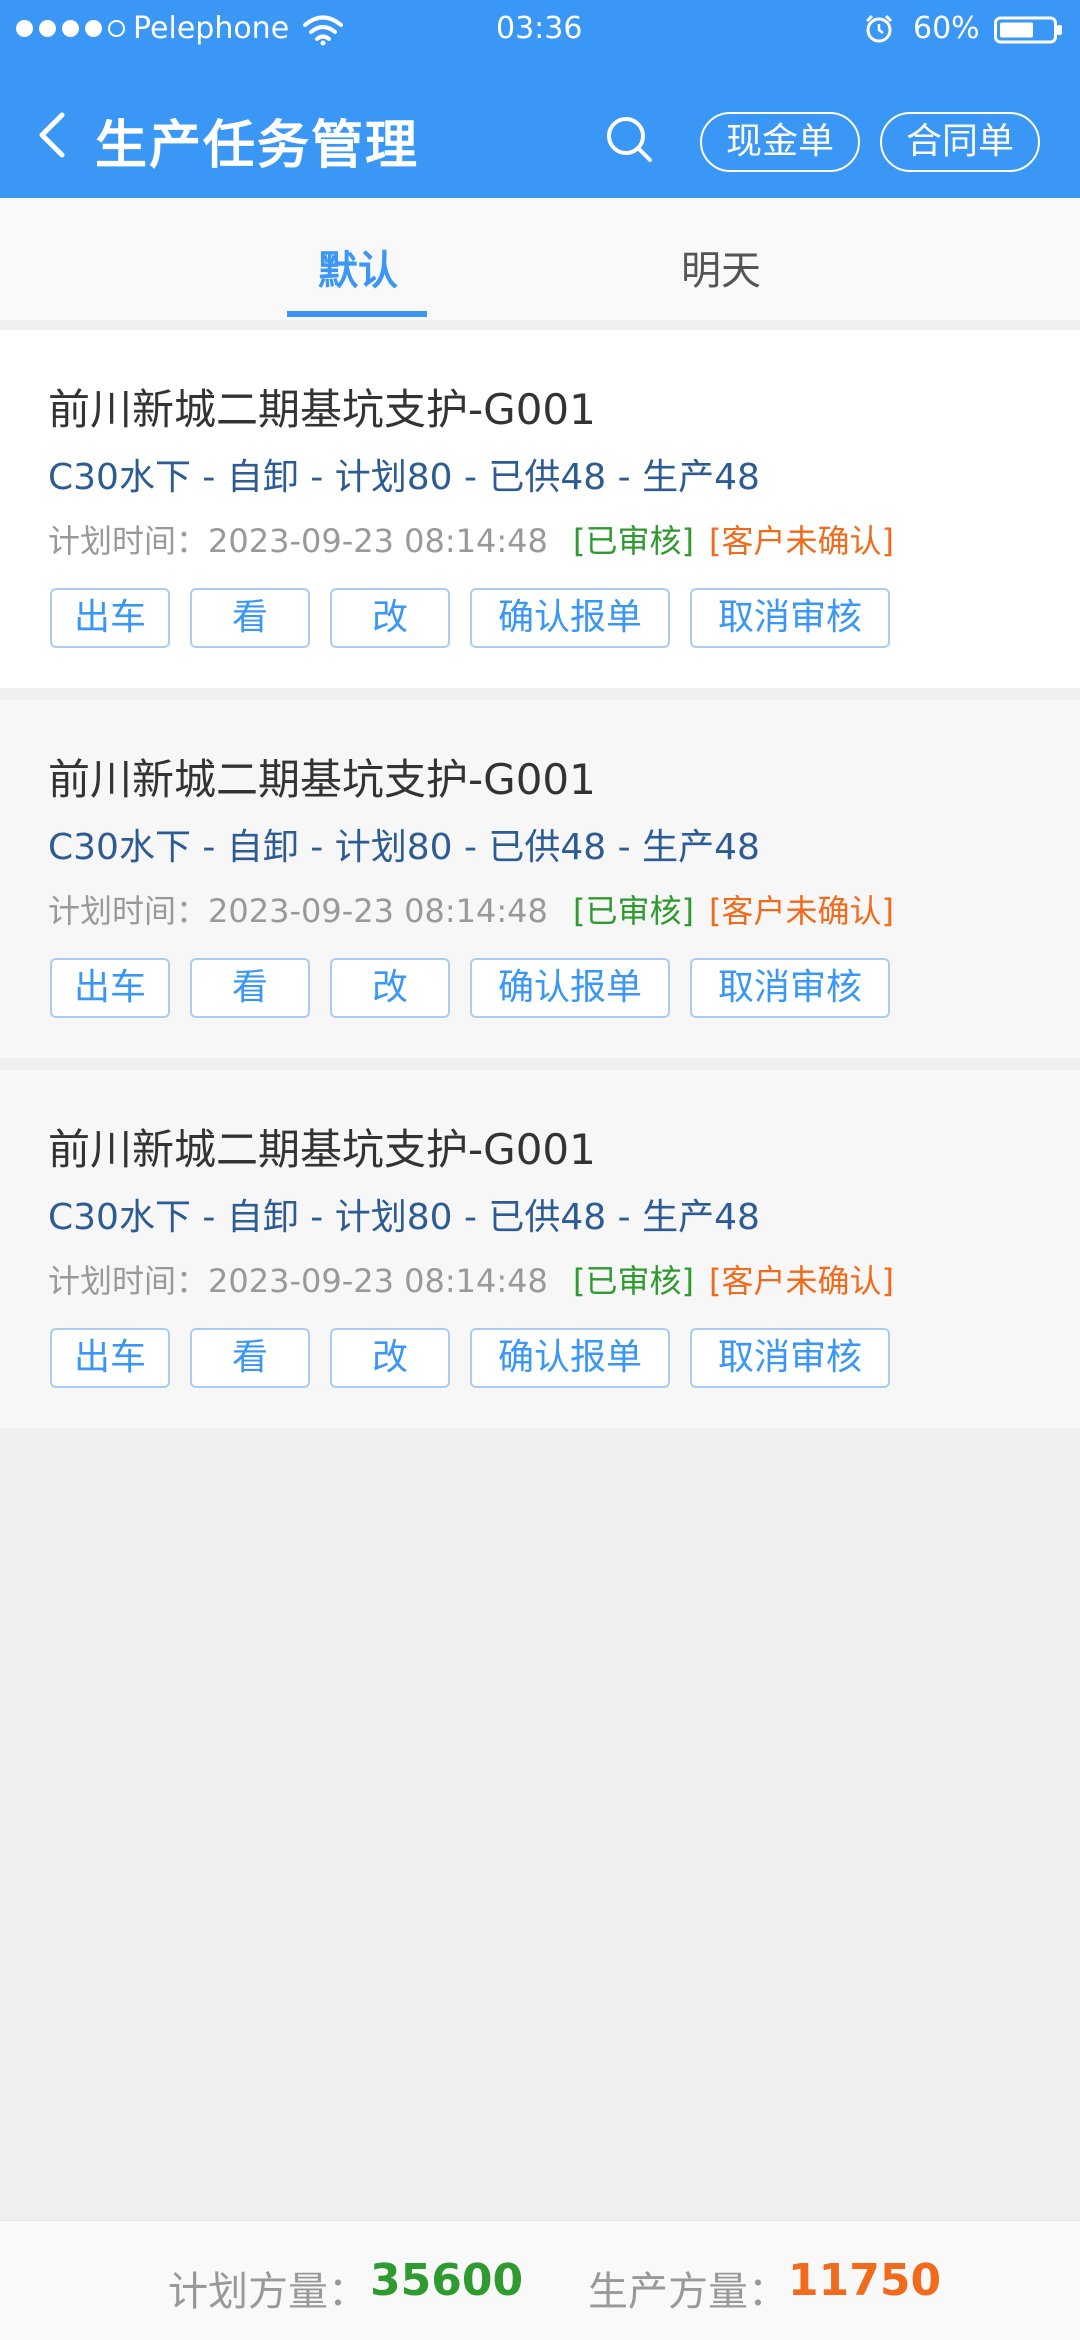  Describe the element at coordinates (960, 142) in the screenshot. I see `contract-order-button: 合同单` at that location.